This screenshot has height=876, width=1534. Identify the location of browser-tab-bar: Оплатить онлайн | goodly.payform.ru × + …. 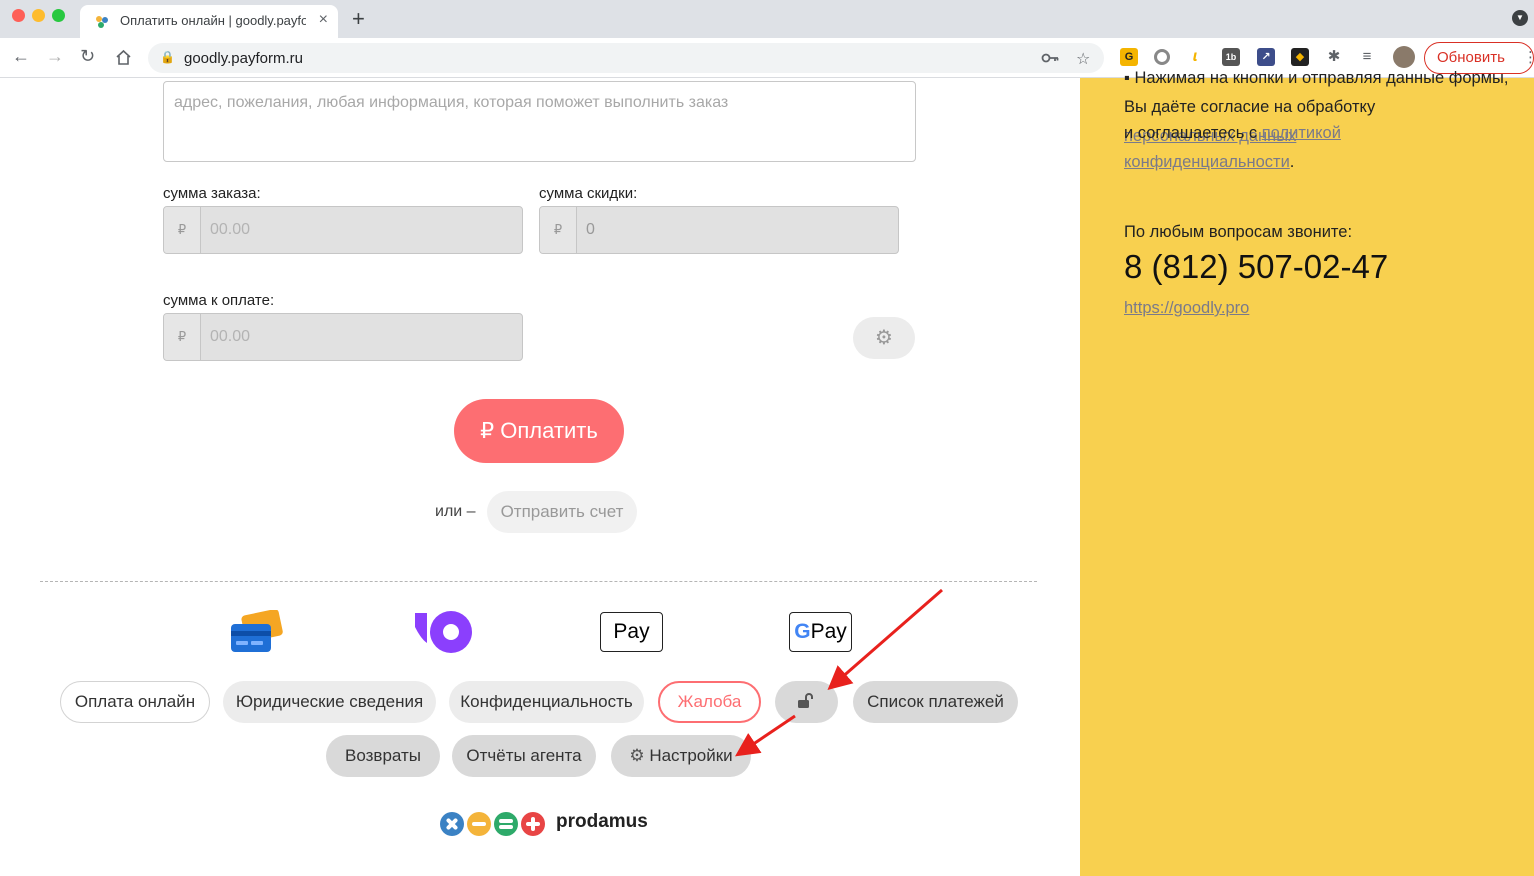
(767, 19).